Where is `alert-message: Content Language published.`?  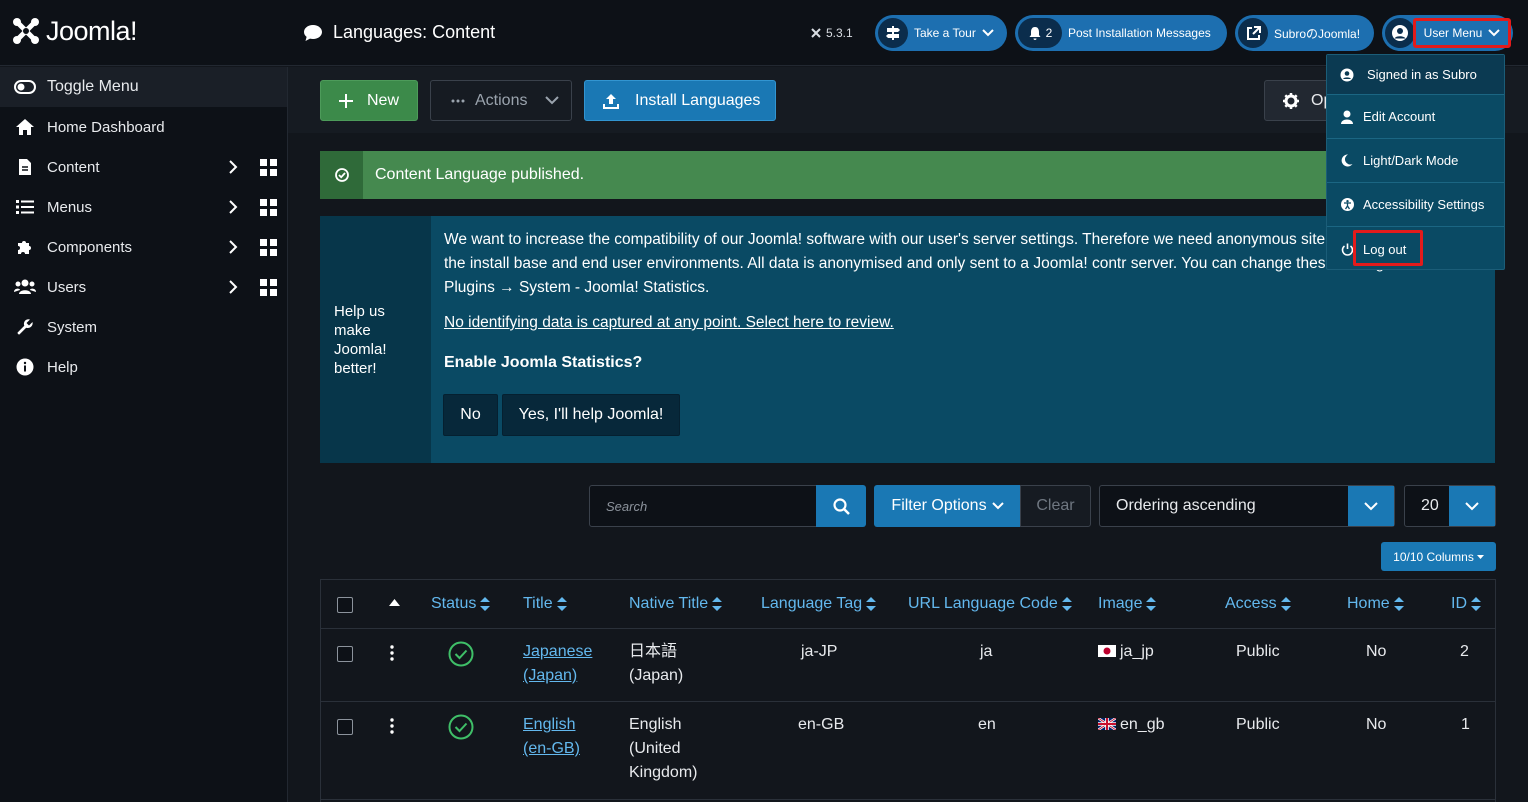 alert-message: Content Language published. is located at coordinates (480, 174).